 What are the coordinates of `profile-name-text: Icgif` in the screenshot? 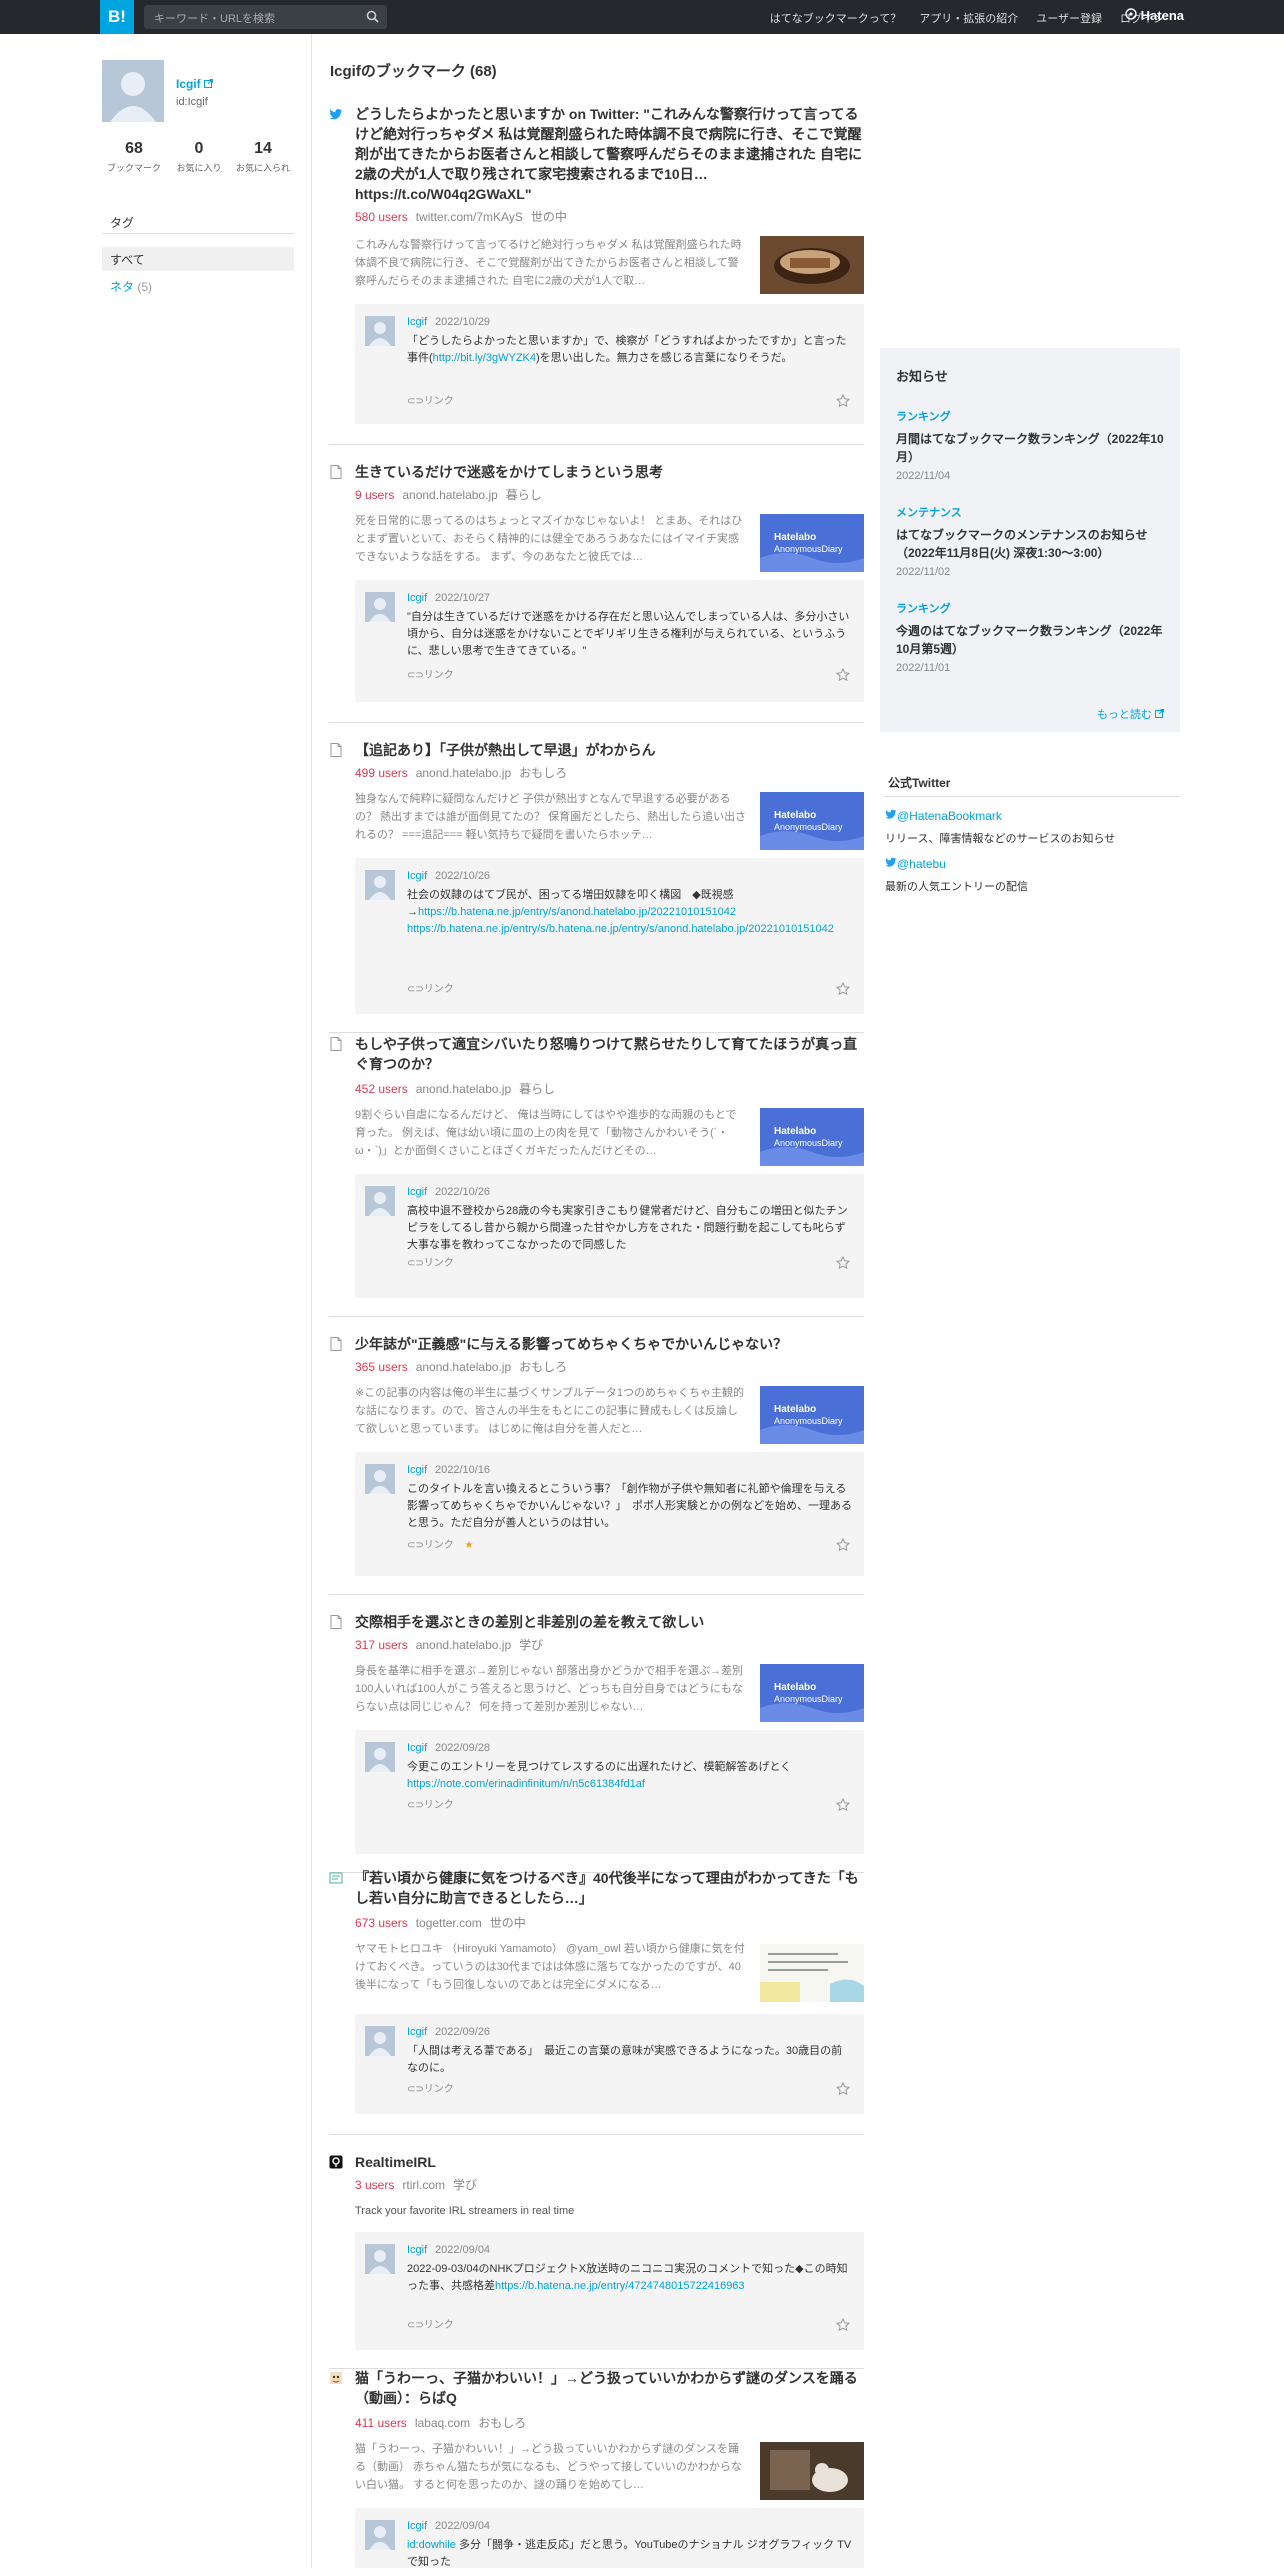 It's located at (188, 84).